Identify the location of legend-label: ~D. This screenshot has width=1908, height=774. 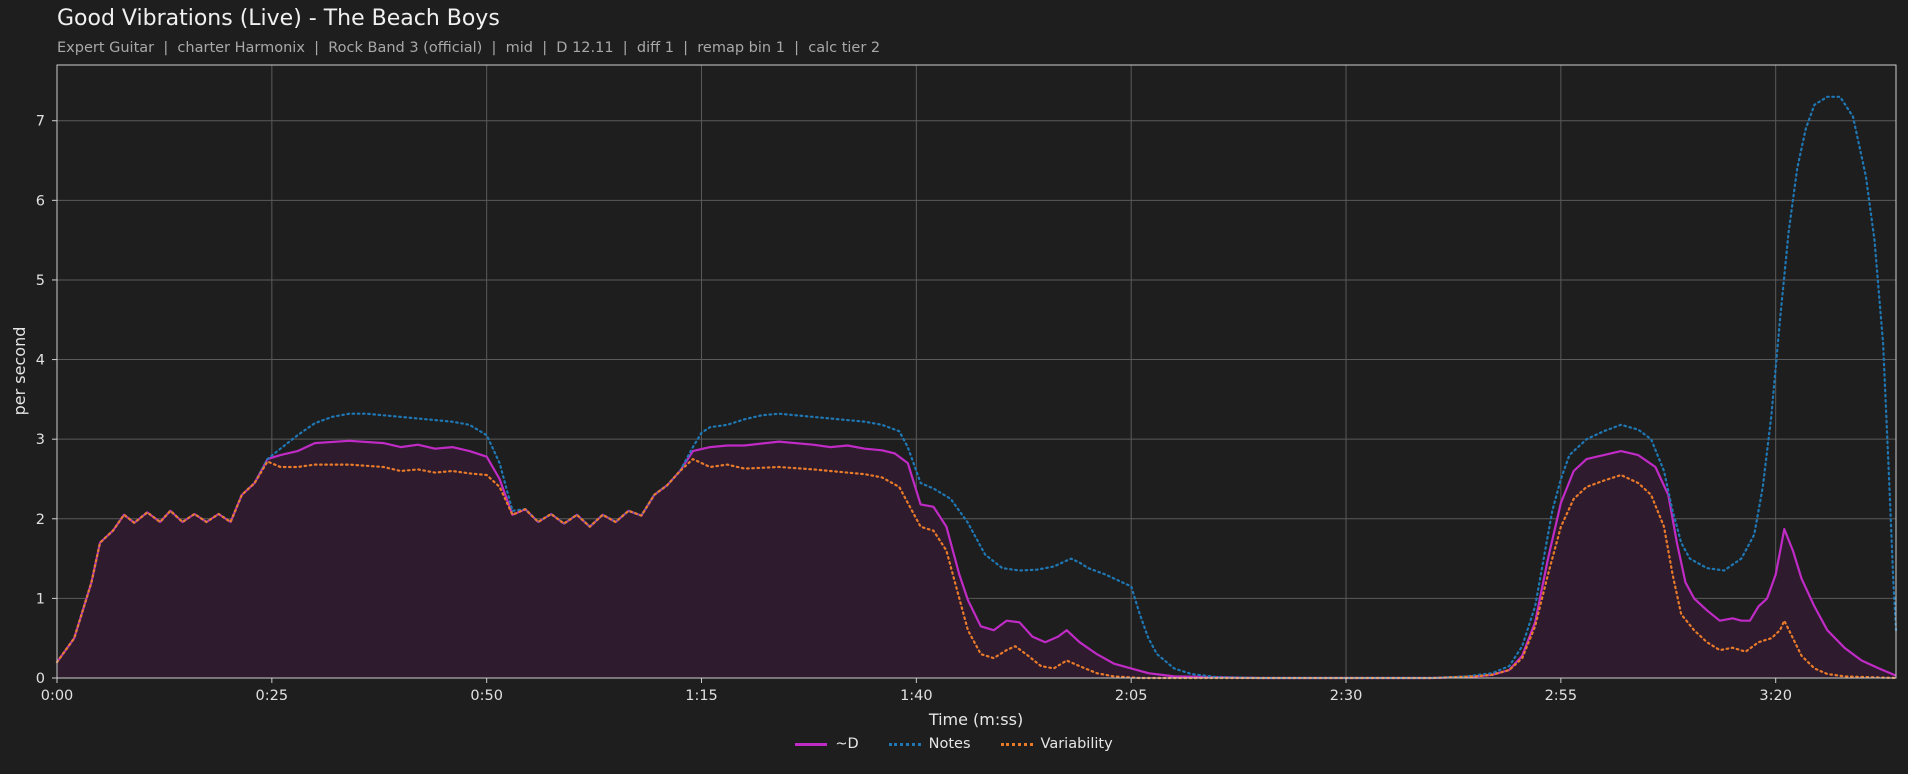
(847, 744).